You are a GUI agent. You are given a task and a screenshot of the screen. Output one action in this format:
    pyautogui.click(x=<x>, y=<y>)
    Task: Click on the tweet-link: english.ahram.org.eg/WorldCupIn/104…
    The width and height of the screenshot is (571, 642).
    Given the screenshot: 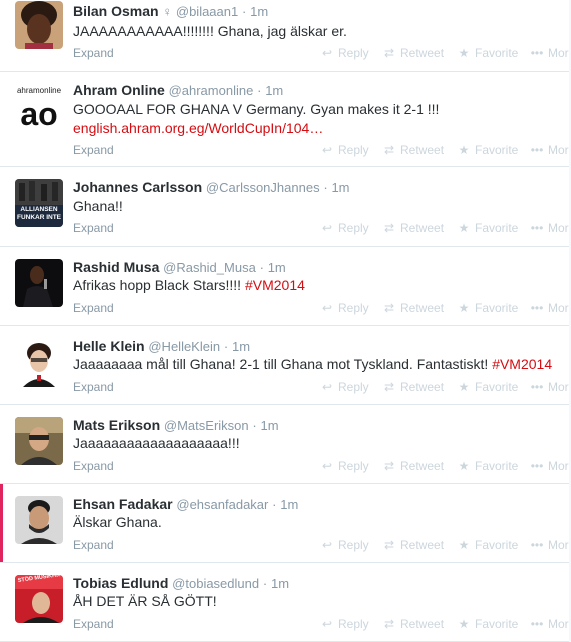 What is the action you would take?
    pyautogui.click(x=198, y=128)
    